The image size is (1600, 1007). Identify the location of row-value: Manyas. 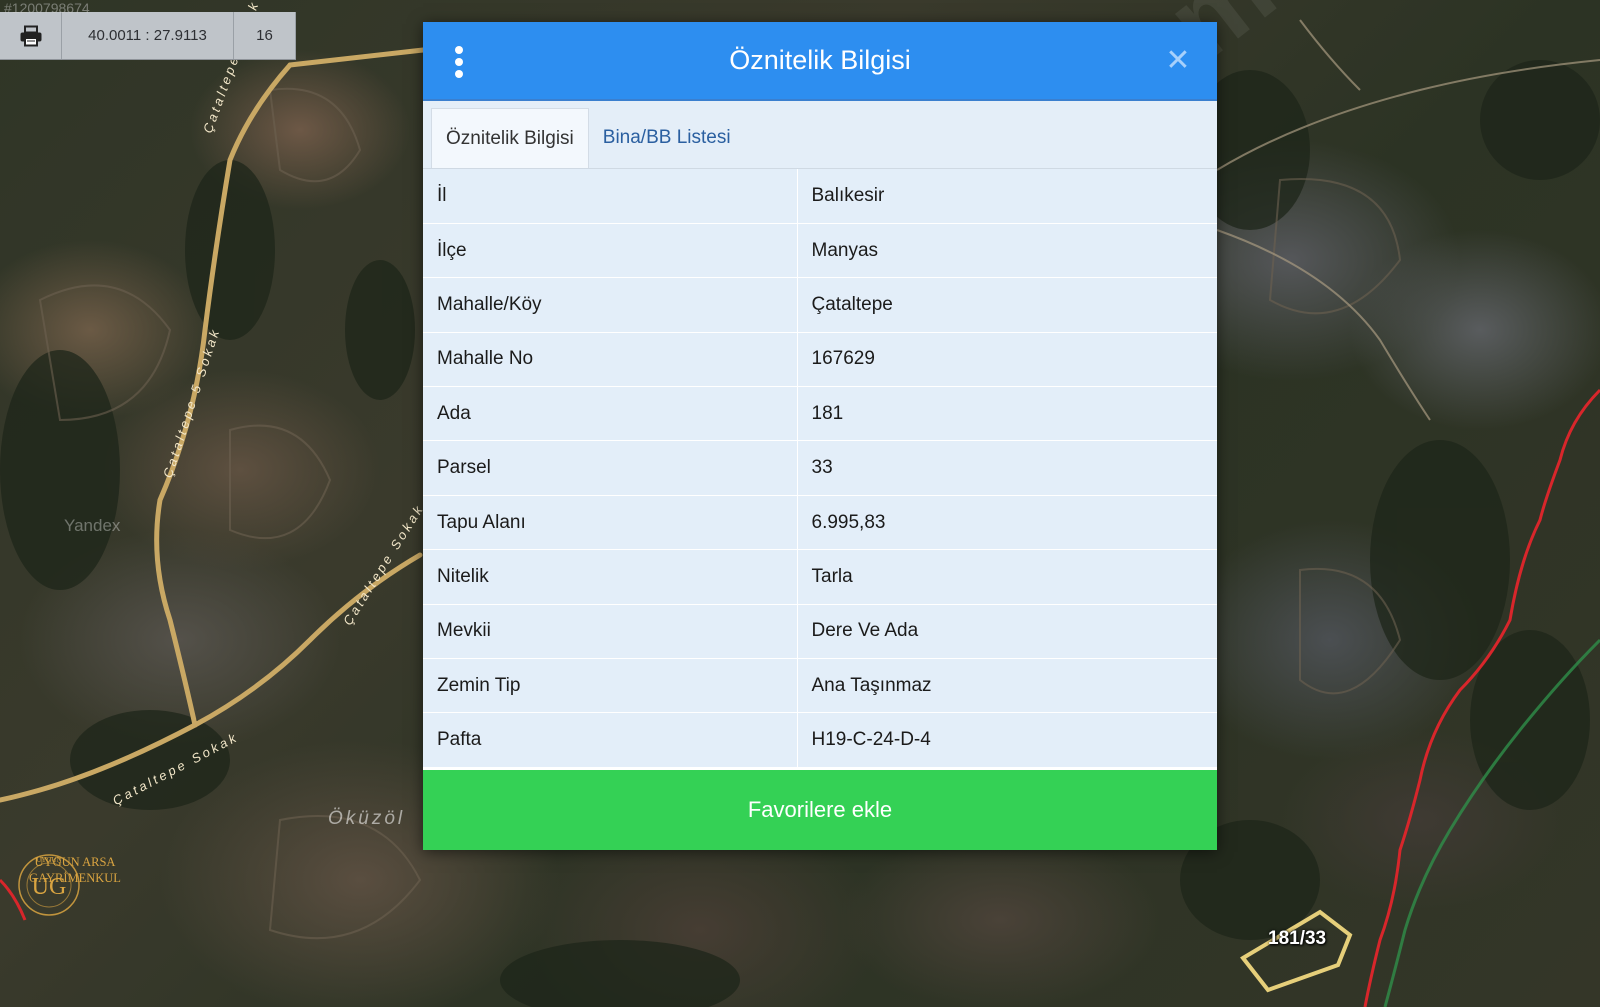
(1007, 251).